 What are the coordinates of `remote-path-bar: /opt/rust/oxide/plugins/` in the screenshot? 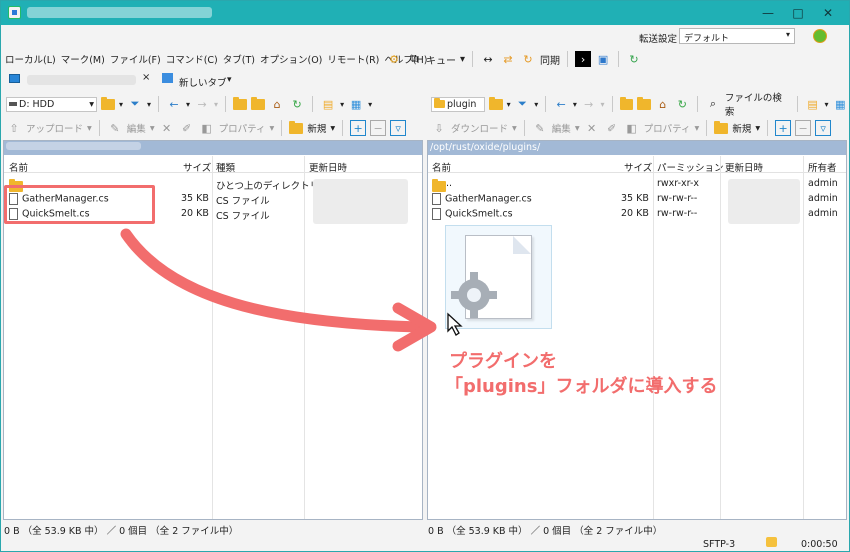 It's located at (637, 148).